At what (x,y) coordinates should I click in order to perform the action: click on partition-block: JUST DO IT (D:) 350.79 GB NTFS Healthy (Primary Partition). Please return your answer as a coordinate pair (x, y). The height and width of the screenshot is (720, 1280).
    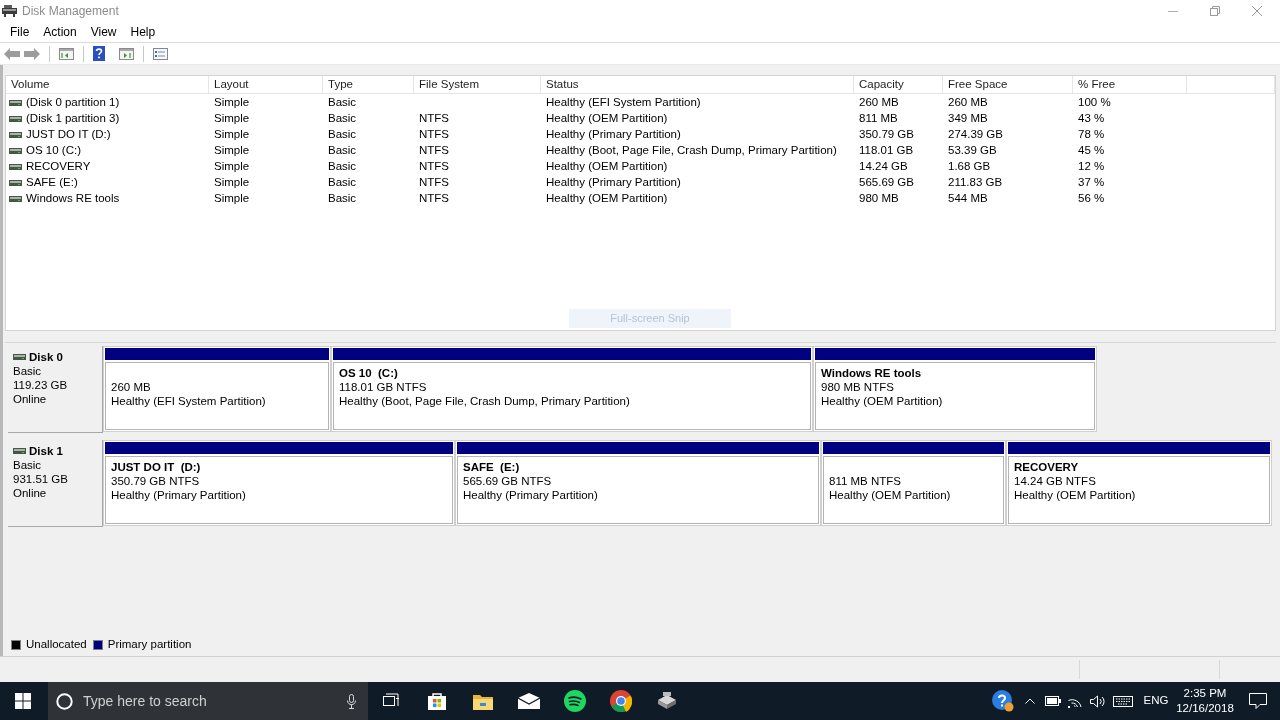
    Looking at the image, I should click on (279, 483).